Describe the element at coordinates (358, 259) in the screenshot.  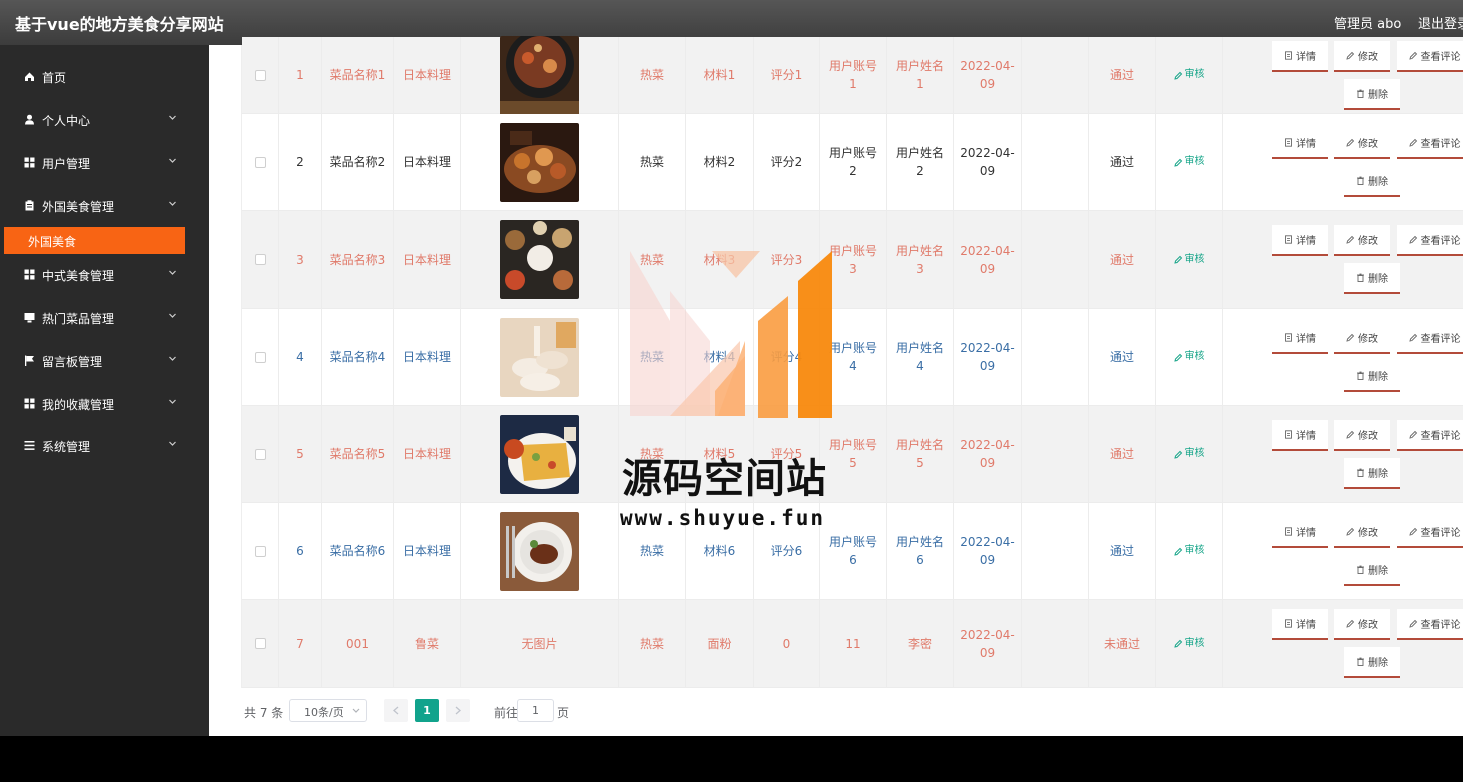
I see `cell-name: 菜品名称3` at that location.